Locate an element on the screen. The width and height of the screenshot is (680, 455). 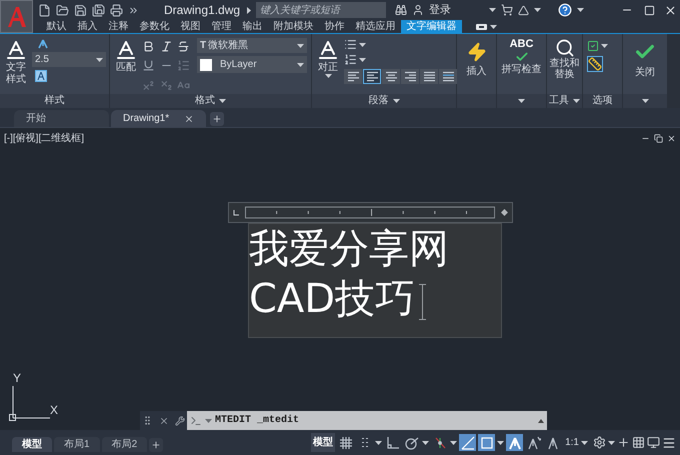
ruler is located at coordinates (370, 212).